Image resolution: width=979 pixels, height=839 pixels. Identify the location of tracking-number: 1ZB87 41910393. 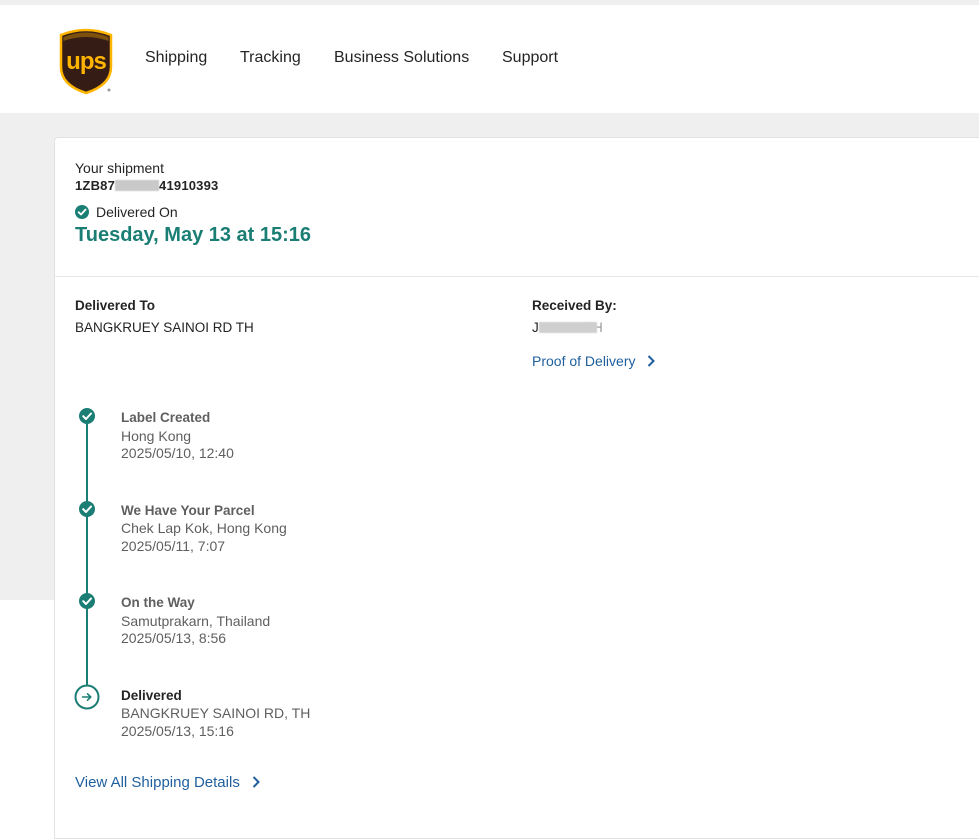
(146, 185).